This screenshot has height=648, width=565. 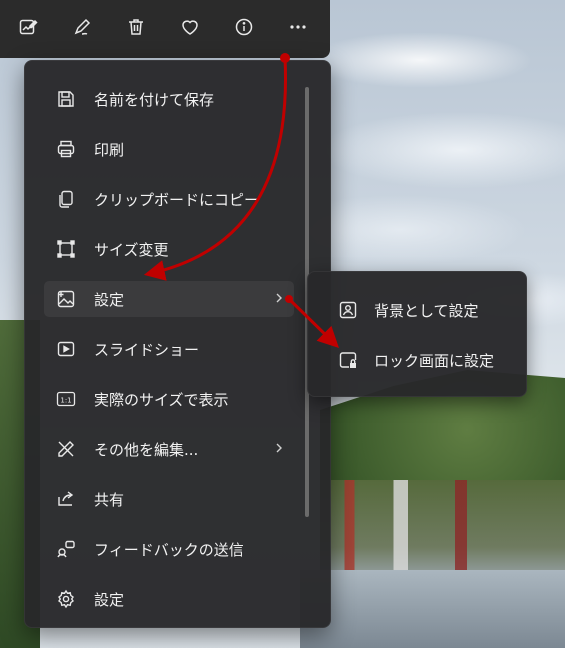 I want to click on set-as-lock-screen-icon, so click(x=348, y=360).